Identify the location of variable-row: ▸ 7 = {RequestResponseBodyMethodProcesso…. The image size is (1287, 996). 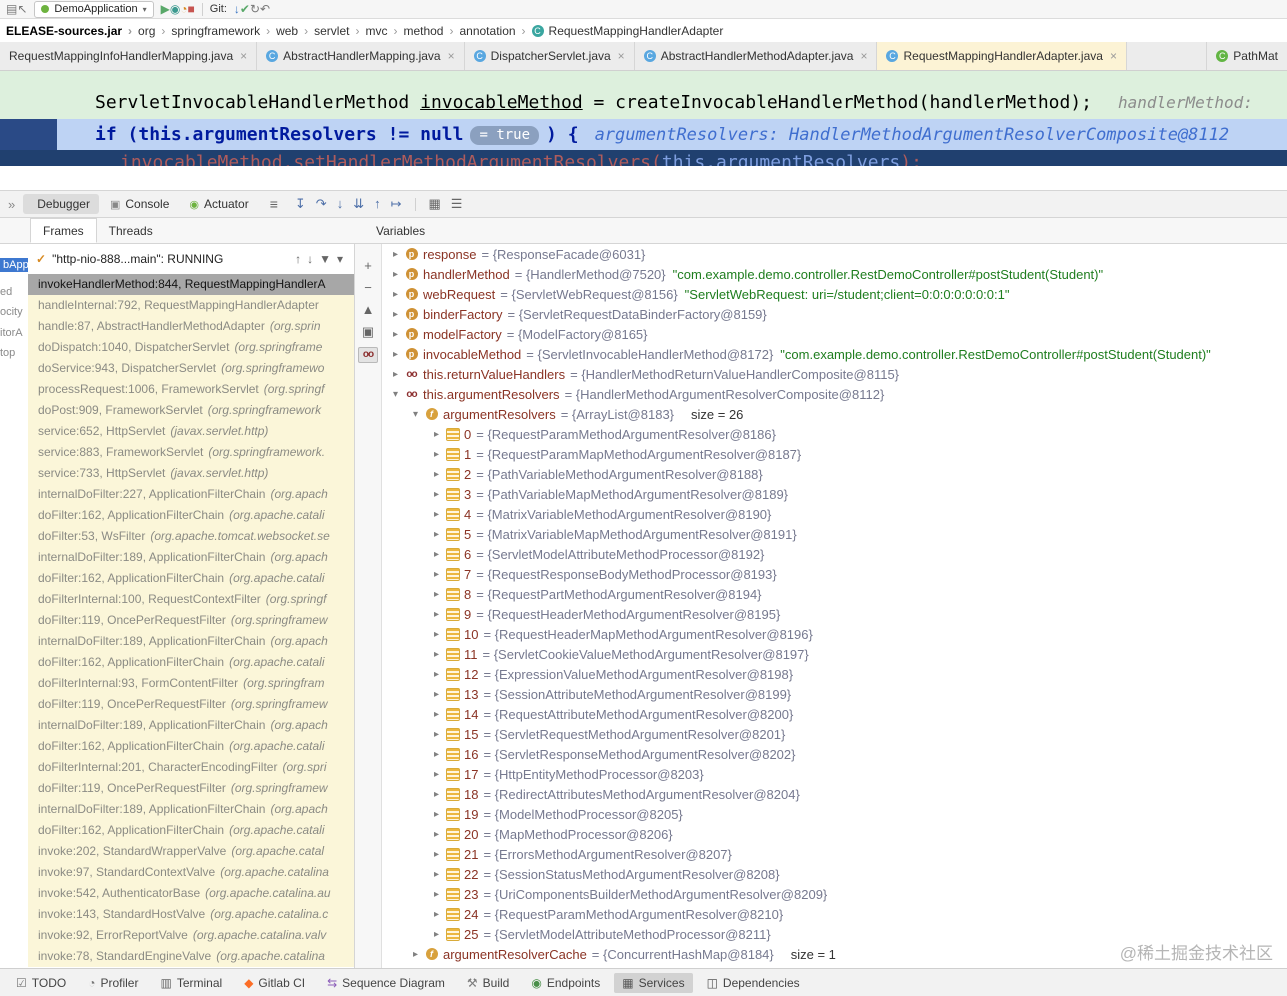
(834, 574).